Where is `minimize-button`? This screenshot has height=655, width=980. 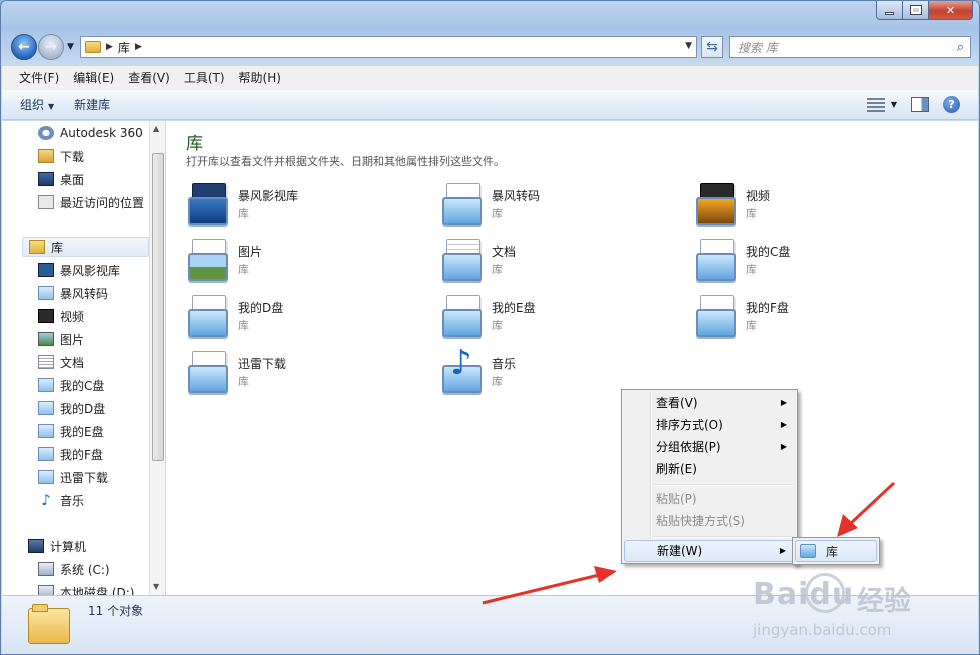
minimize-button is located at coordinates (889, 10).